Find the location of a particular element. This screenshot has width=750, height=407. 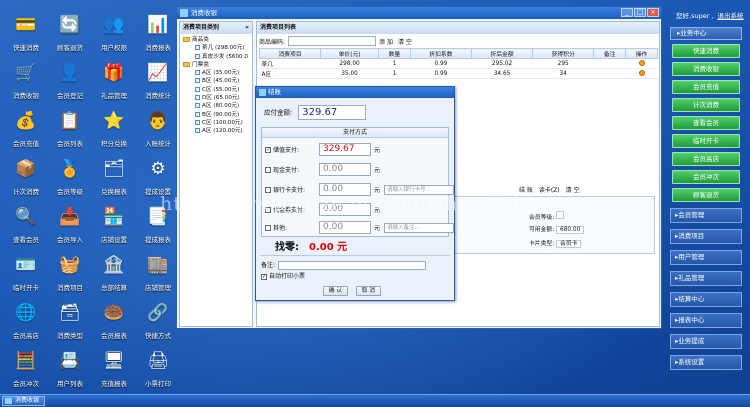

tree-item: C区 (55.00元) is located at coordinates (217, 90).